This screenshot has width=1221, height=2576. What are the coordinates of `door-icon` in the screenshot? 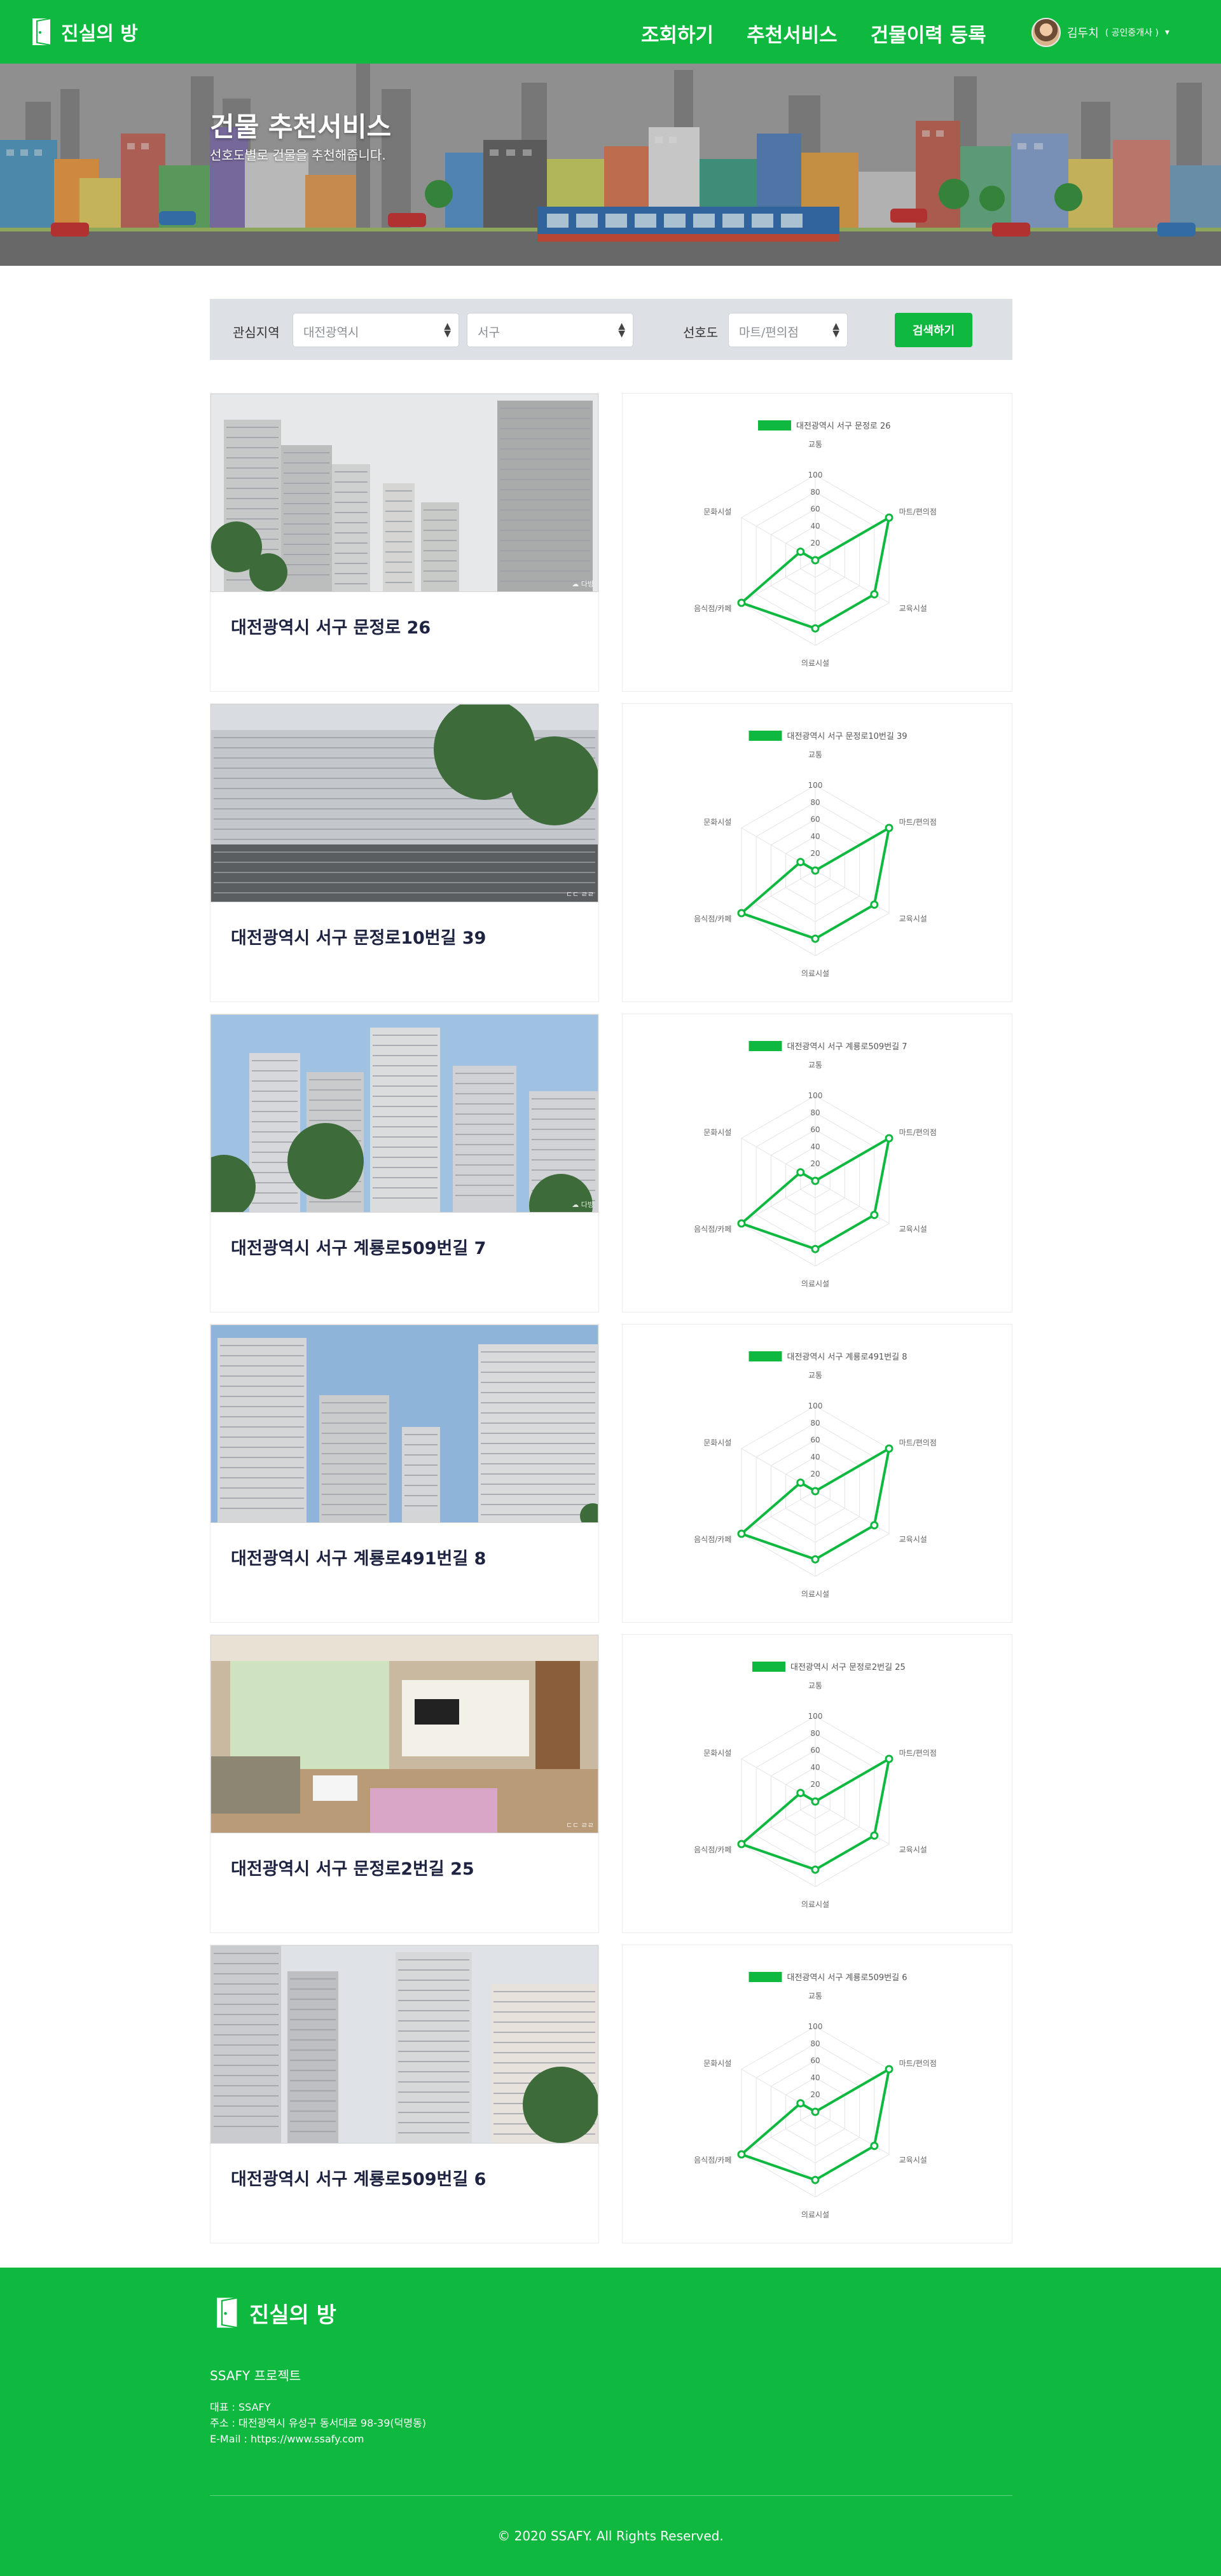 It's located at (227, 2313).